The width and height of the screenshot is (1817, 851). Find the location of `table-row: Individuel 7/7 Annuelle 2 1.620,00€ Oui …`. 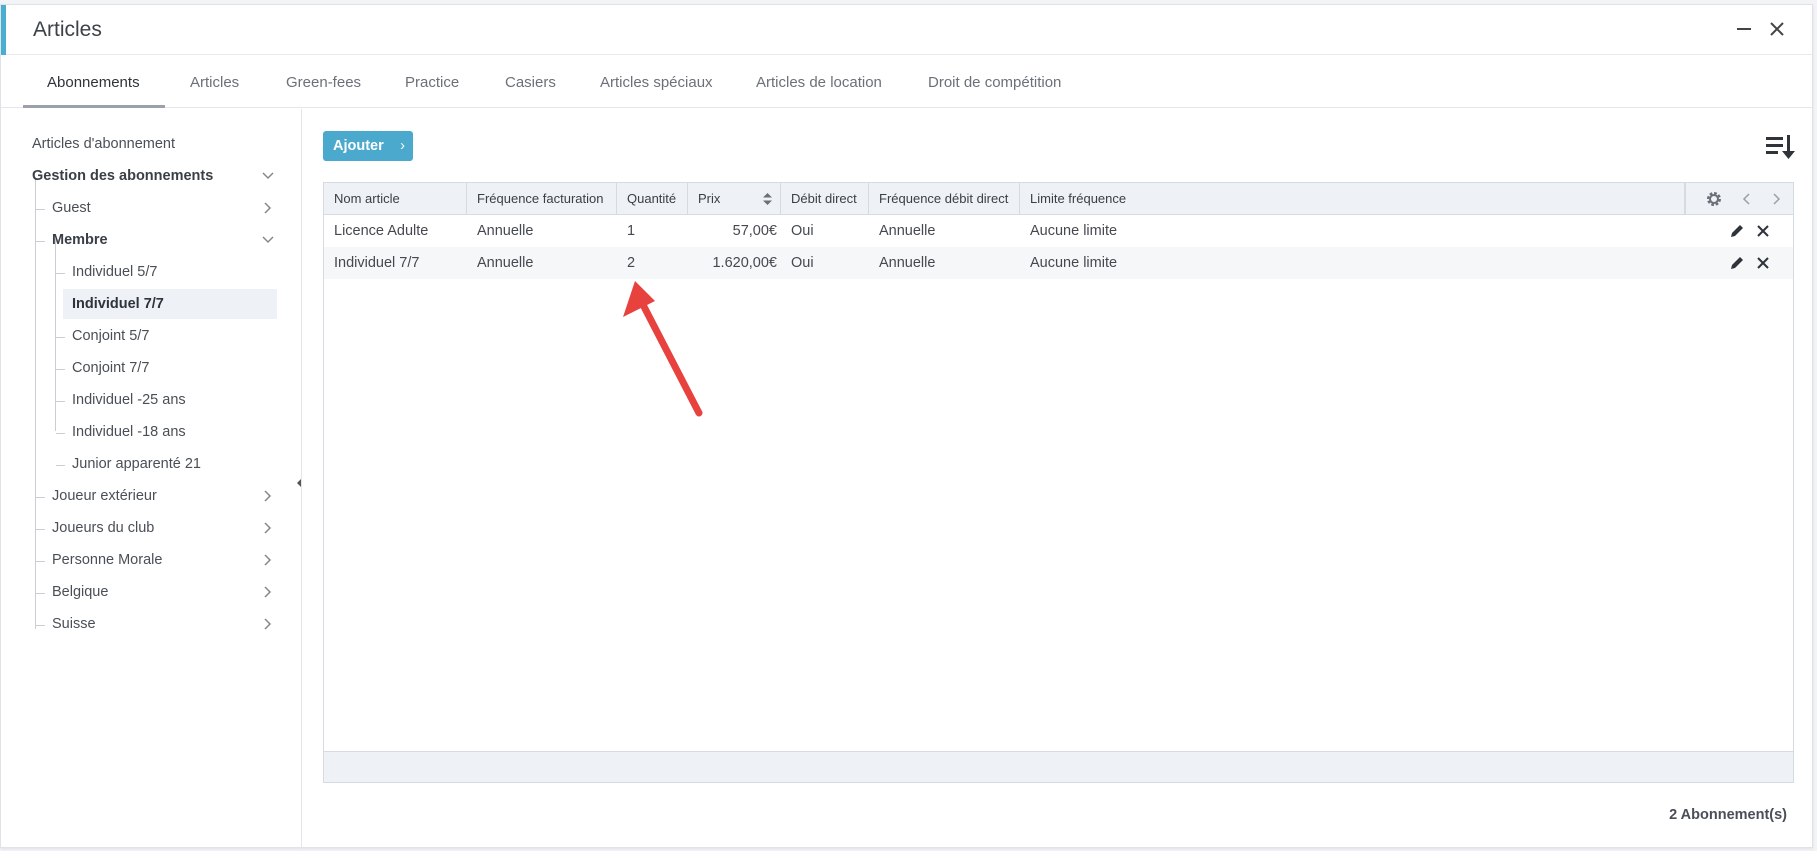

table-row: Individuel 7/7 Annuelle 2 1.620,00€ Oui … is located at coordinates (1058, 263).